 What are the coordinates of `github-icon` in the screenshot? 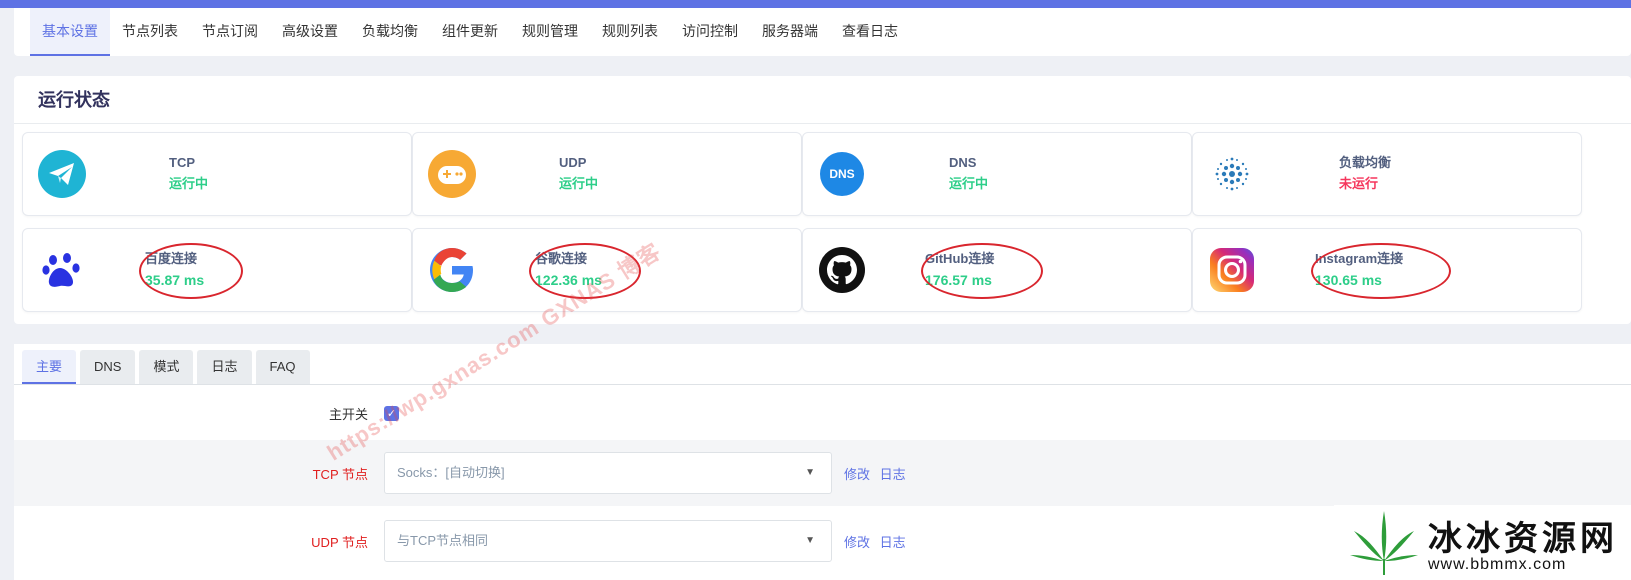 It's located at (842, 270).